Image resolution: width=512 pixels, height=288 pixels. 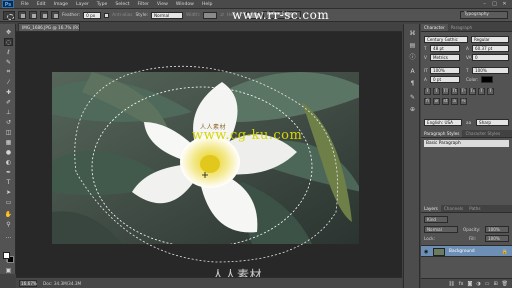 I want to click on tab-character-styles: Character Styles, so click(x=482, y=133).